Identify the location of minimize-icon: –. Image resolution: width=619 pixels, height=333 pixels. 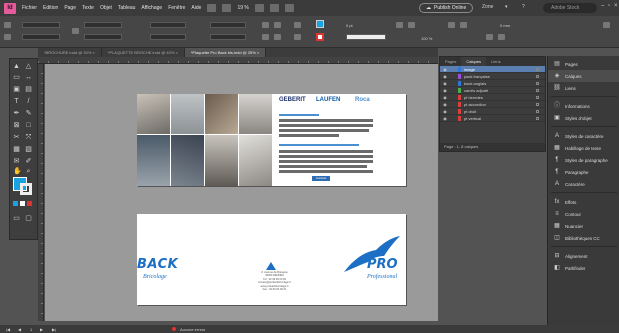
(602, 6).